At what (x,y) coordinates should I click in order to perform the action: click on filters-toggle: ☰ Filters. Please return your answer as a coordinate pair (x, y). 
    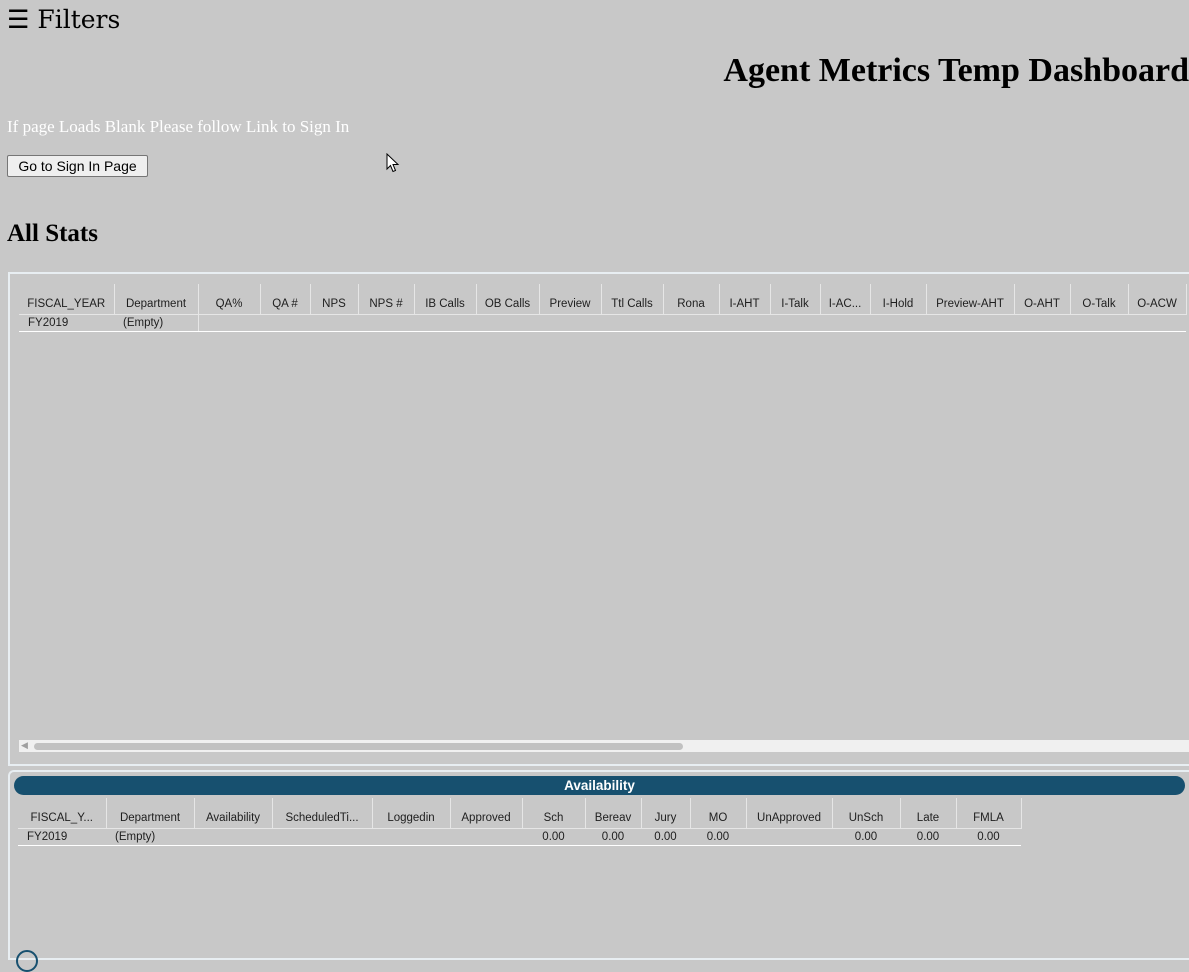
    Looking at the image, I should click on (63, 20).